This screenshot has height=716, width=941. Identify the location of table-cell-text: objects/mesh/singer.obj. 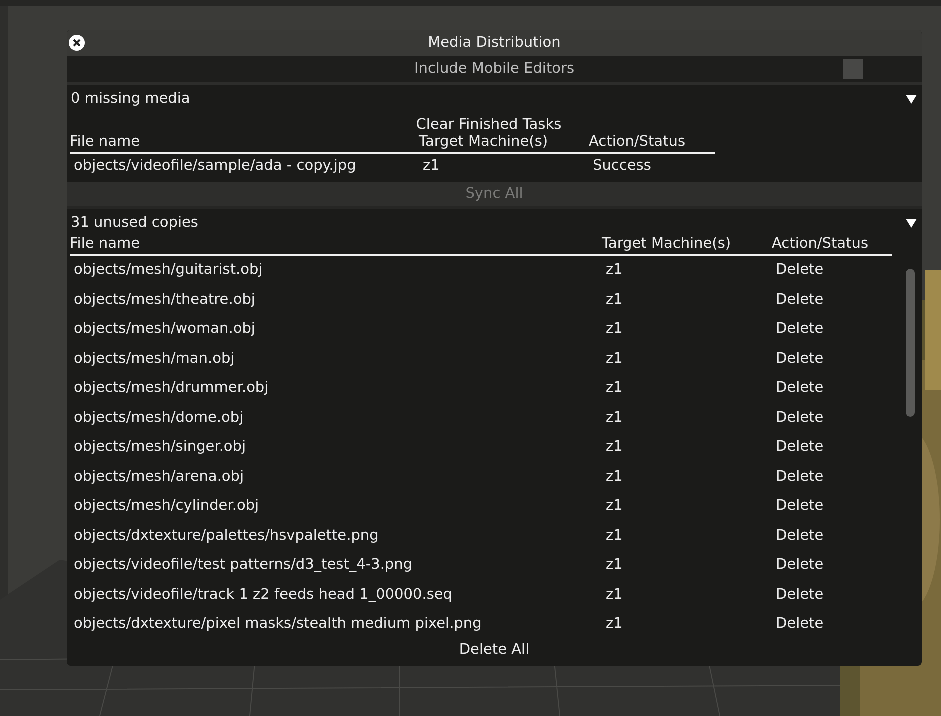
(160, 447).